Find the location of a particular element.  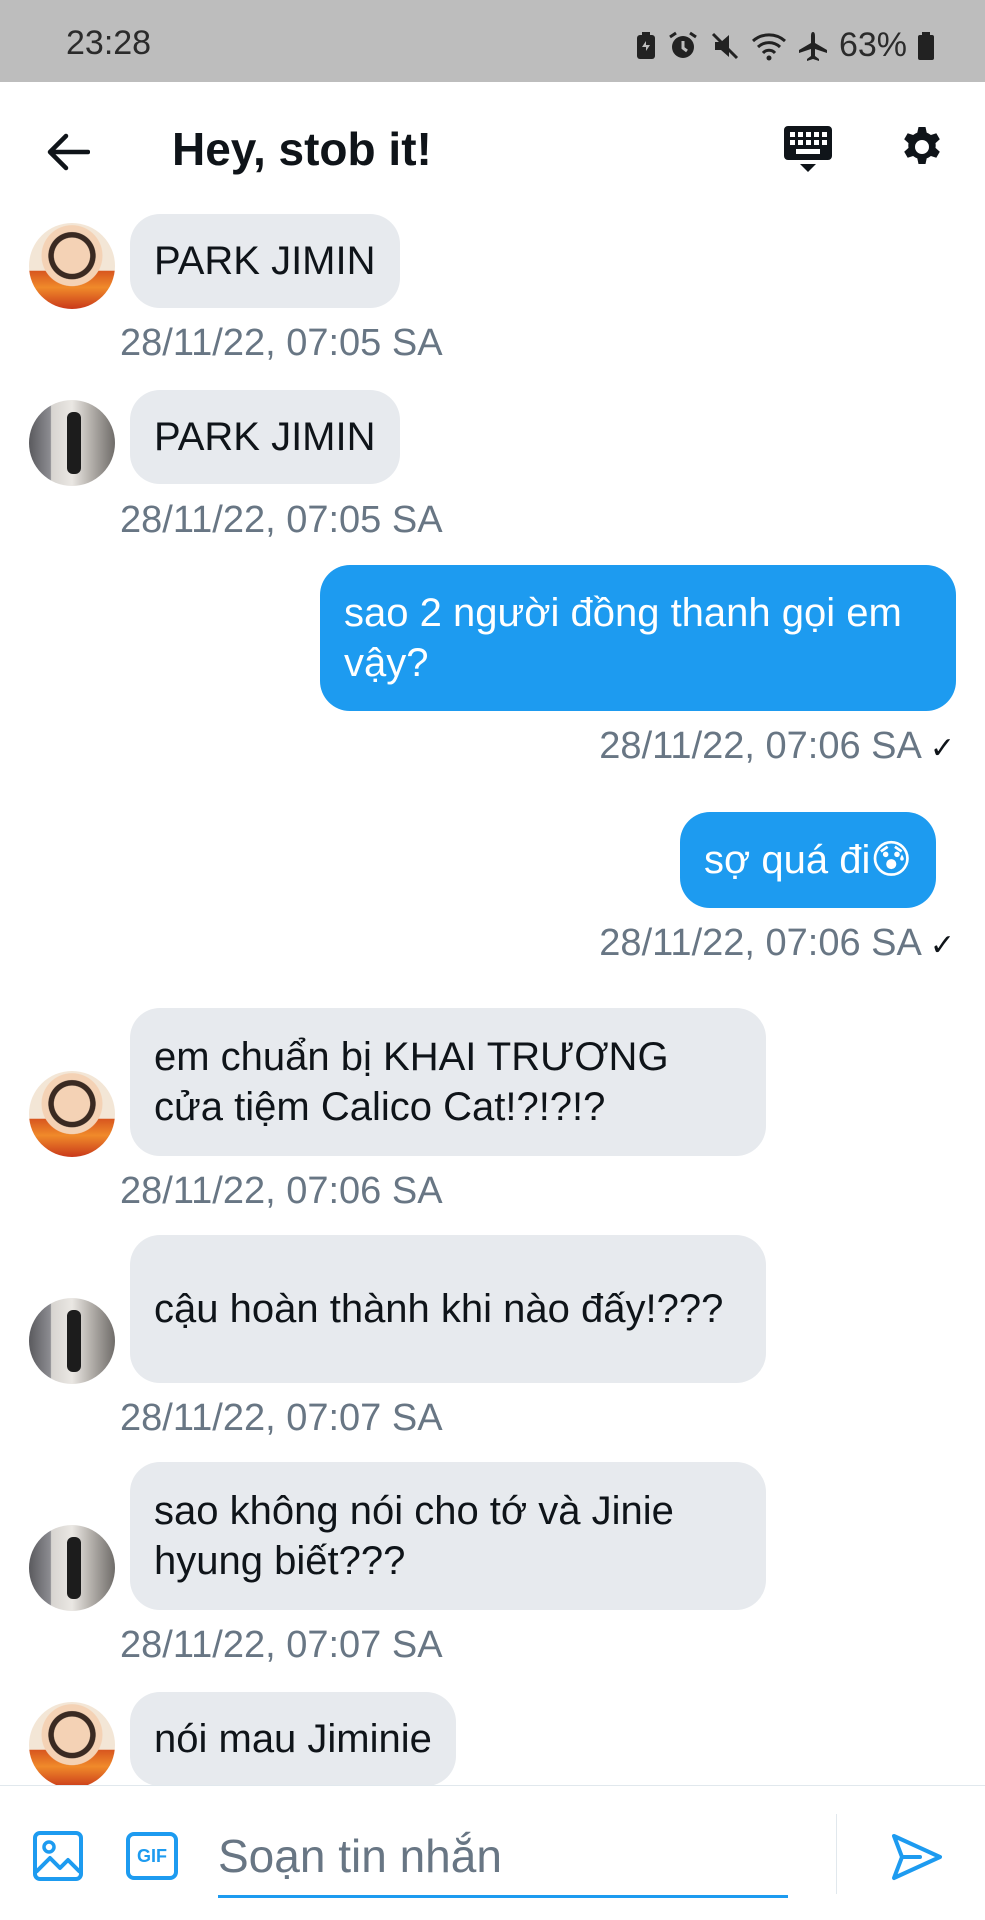

send-icon is located at coordinates (917, 1857).